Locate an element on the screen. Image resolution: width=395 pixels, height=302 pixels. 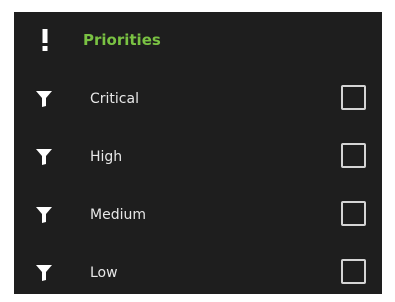
priority-checkbox-medium is located at coordinates (353, 213).